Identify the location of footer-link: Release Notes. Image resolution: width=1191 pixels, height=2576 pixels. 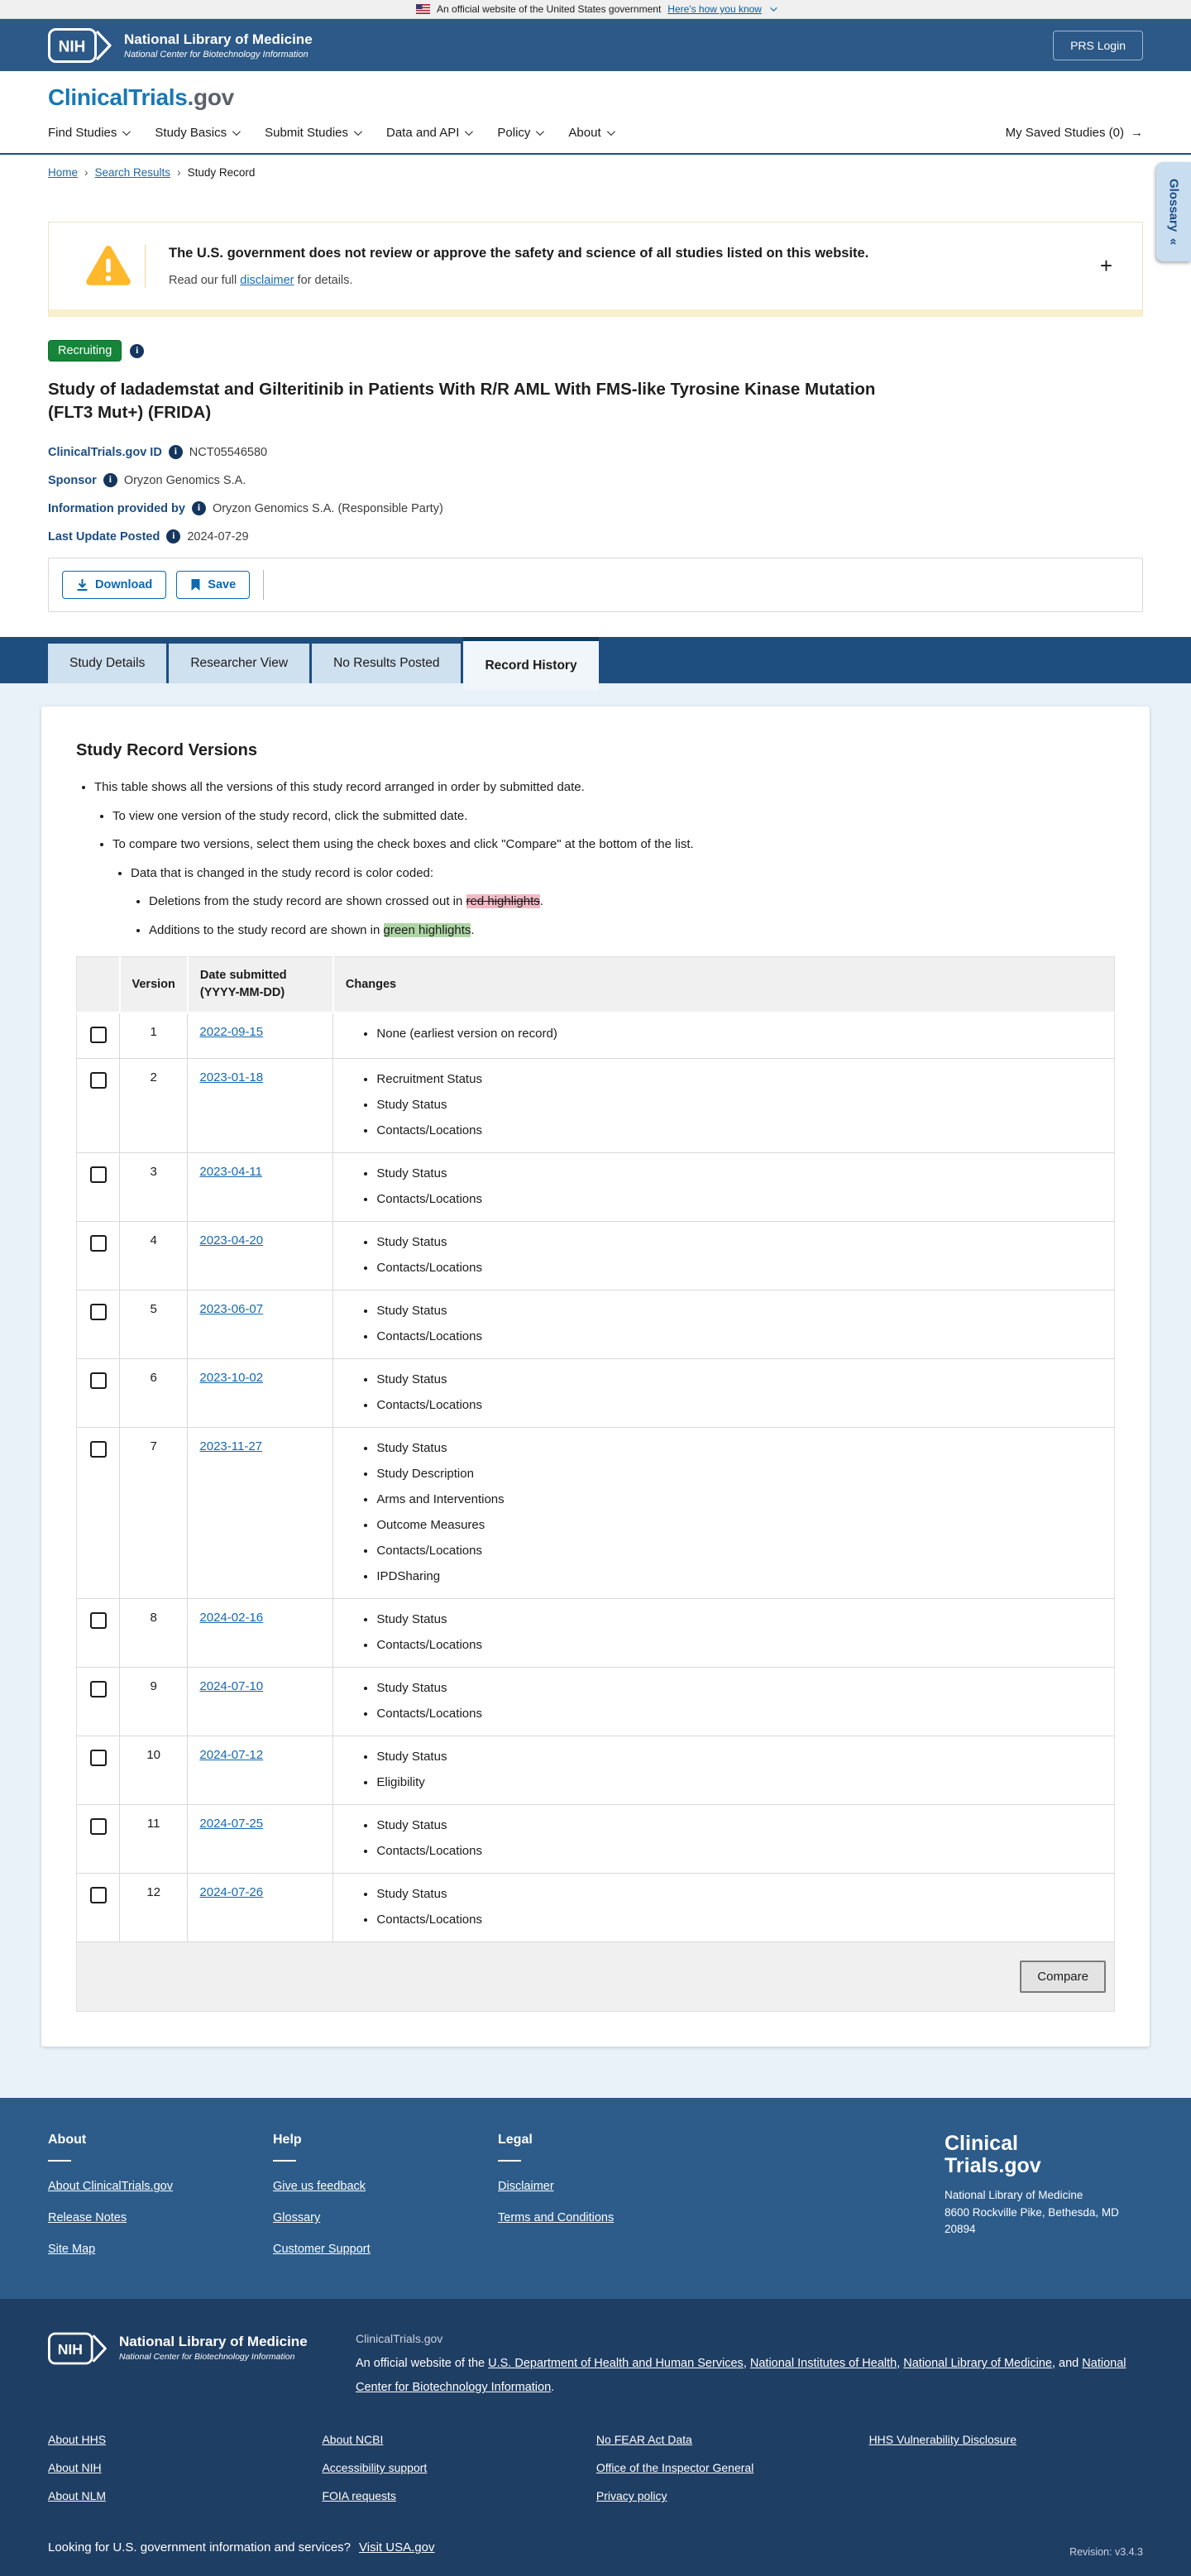
(160, 2217).